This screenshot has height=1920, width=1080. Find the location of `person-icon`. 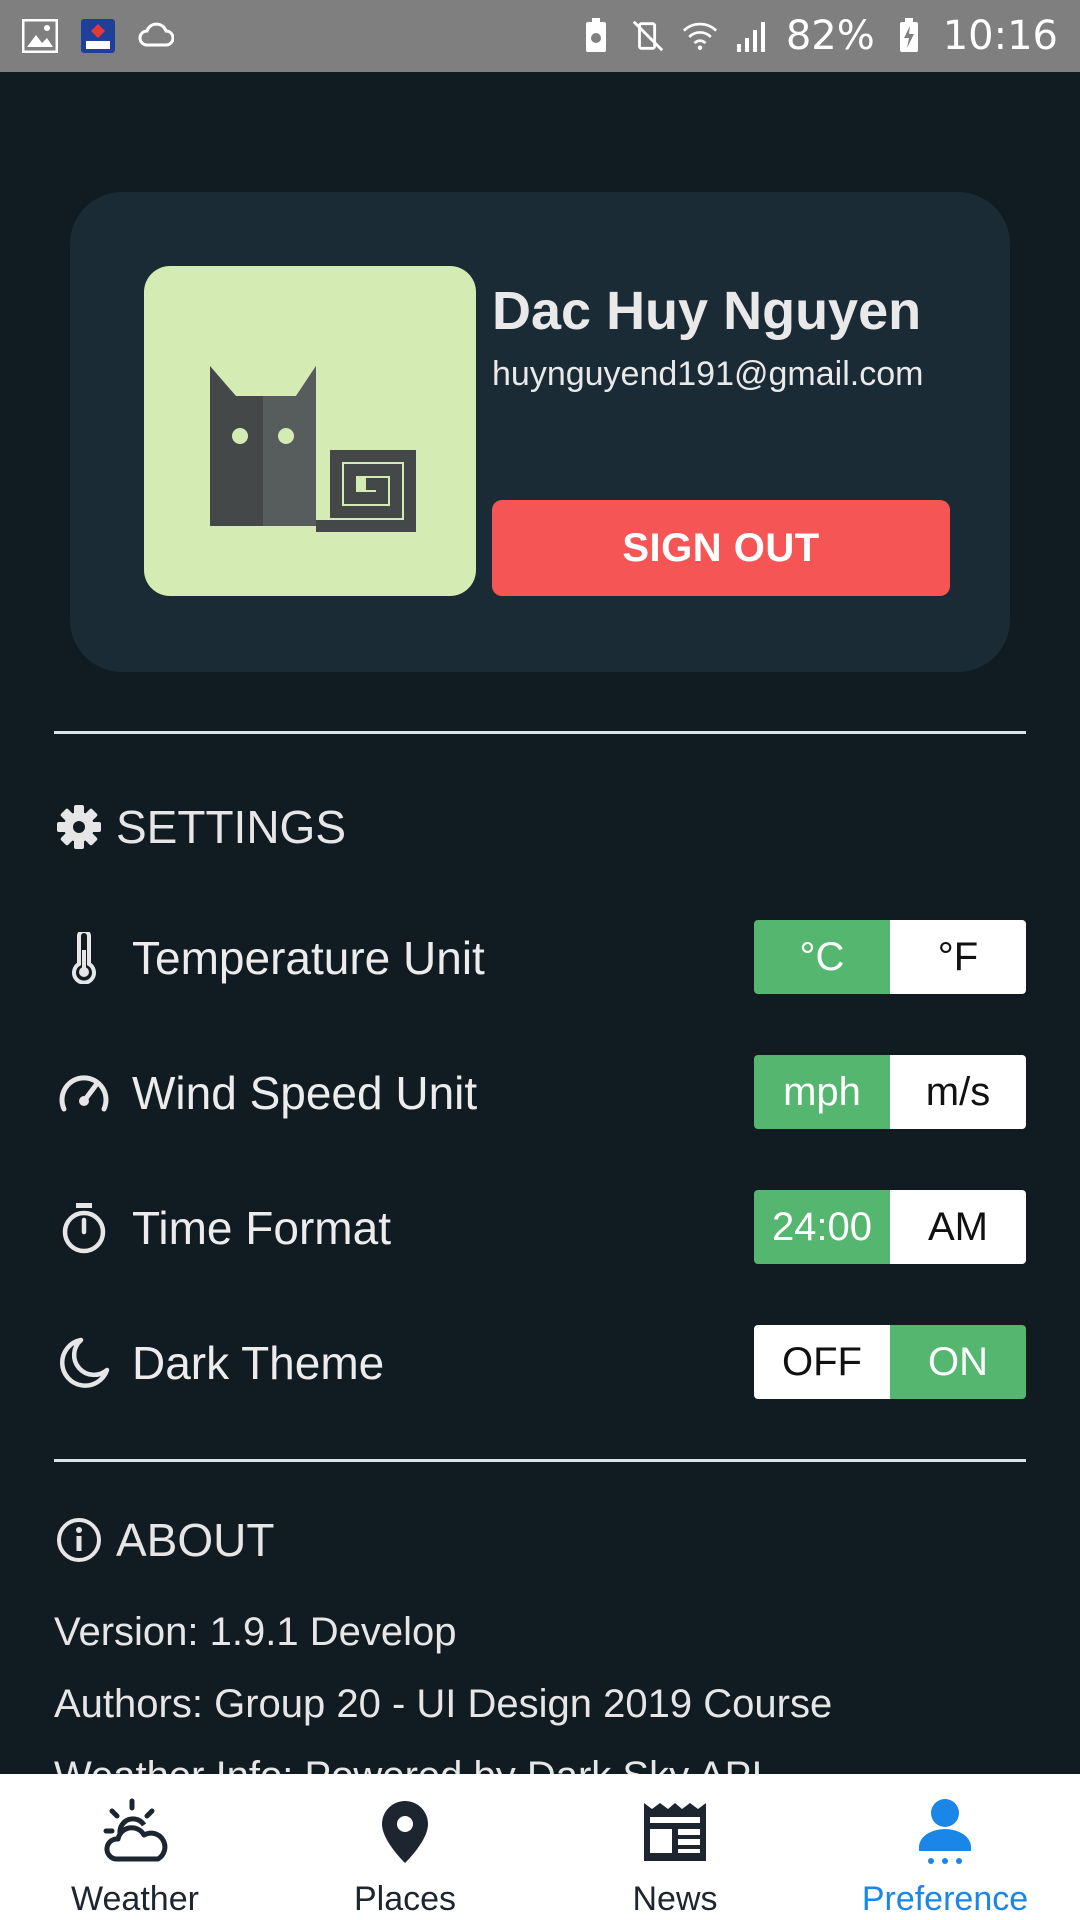

person-icon is located at coordinates (945, 1832).